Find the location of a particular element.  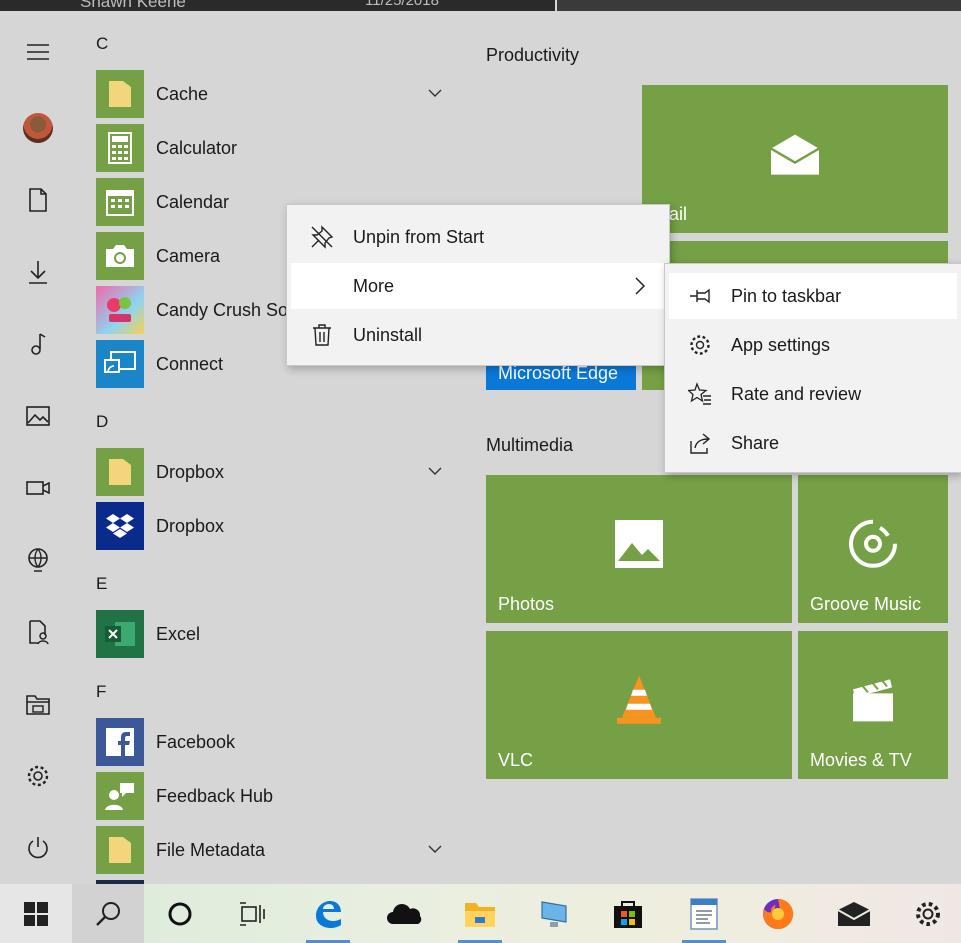

tile-vlc: VLC is located at coordinates (639, 705).